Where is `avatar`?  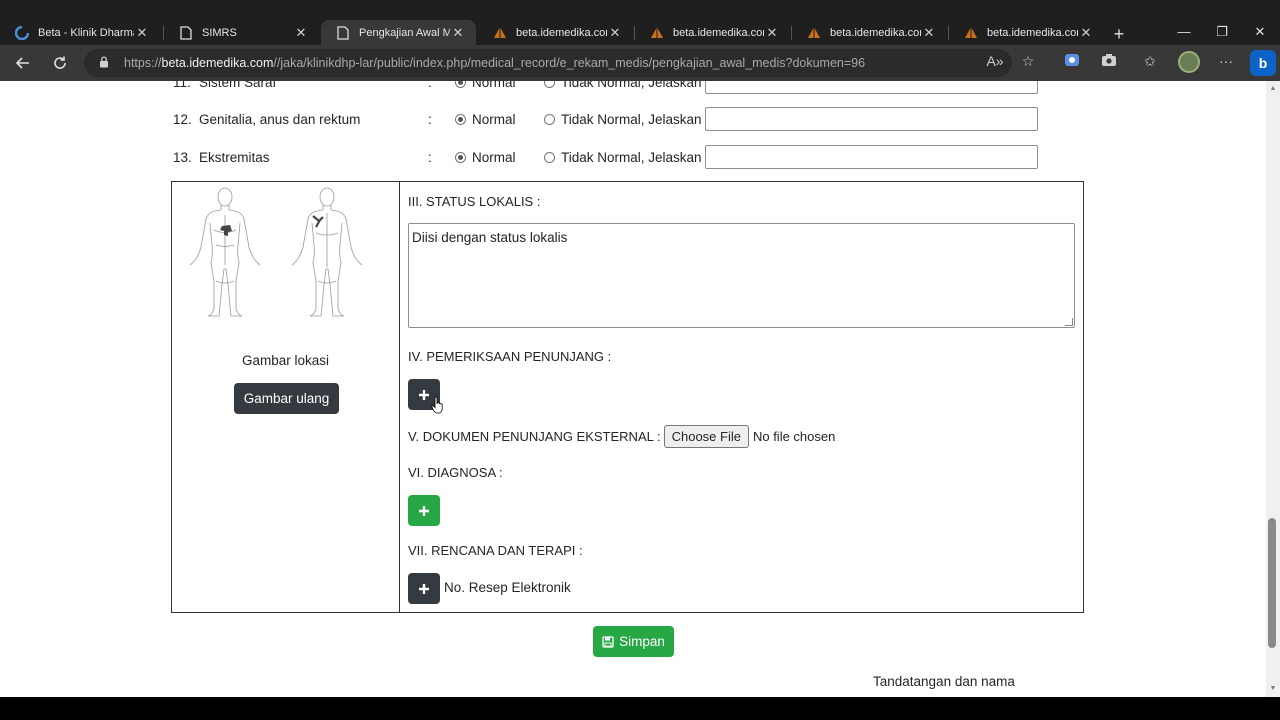 avatar is located at coordinates (1189, 62).